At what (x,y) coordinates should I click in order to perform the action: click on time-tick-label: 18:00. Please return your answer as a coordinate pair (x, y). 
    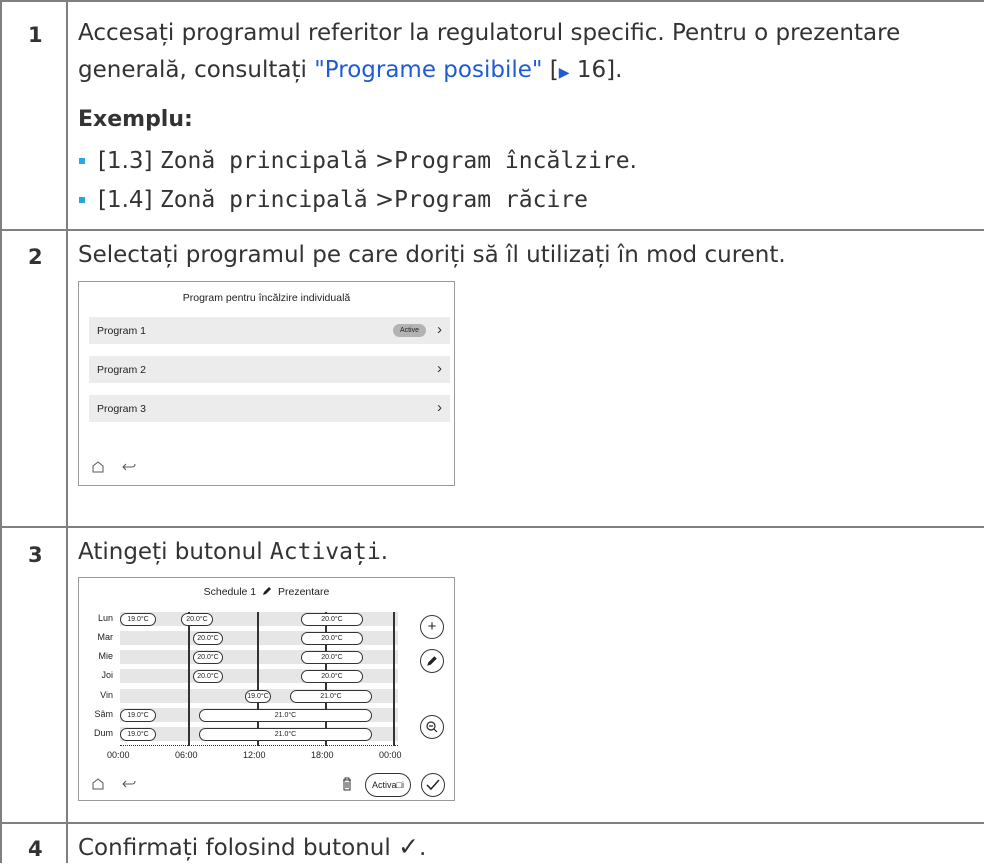
    Looking at the image, I should click on (322, 755).